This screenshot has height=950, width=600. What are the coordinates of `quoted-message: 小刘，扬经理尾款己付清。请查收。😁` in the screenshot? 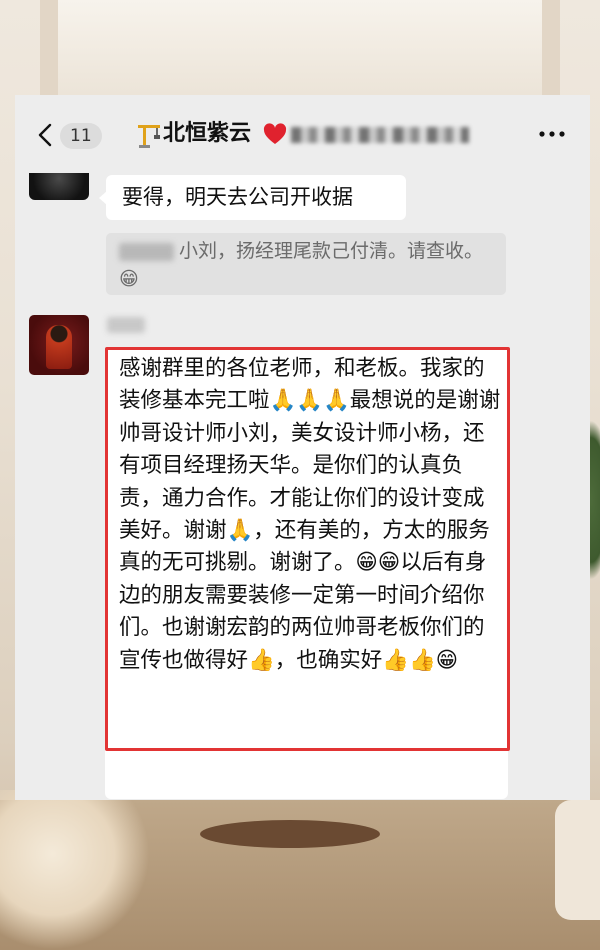 It's located at (306, 264).